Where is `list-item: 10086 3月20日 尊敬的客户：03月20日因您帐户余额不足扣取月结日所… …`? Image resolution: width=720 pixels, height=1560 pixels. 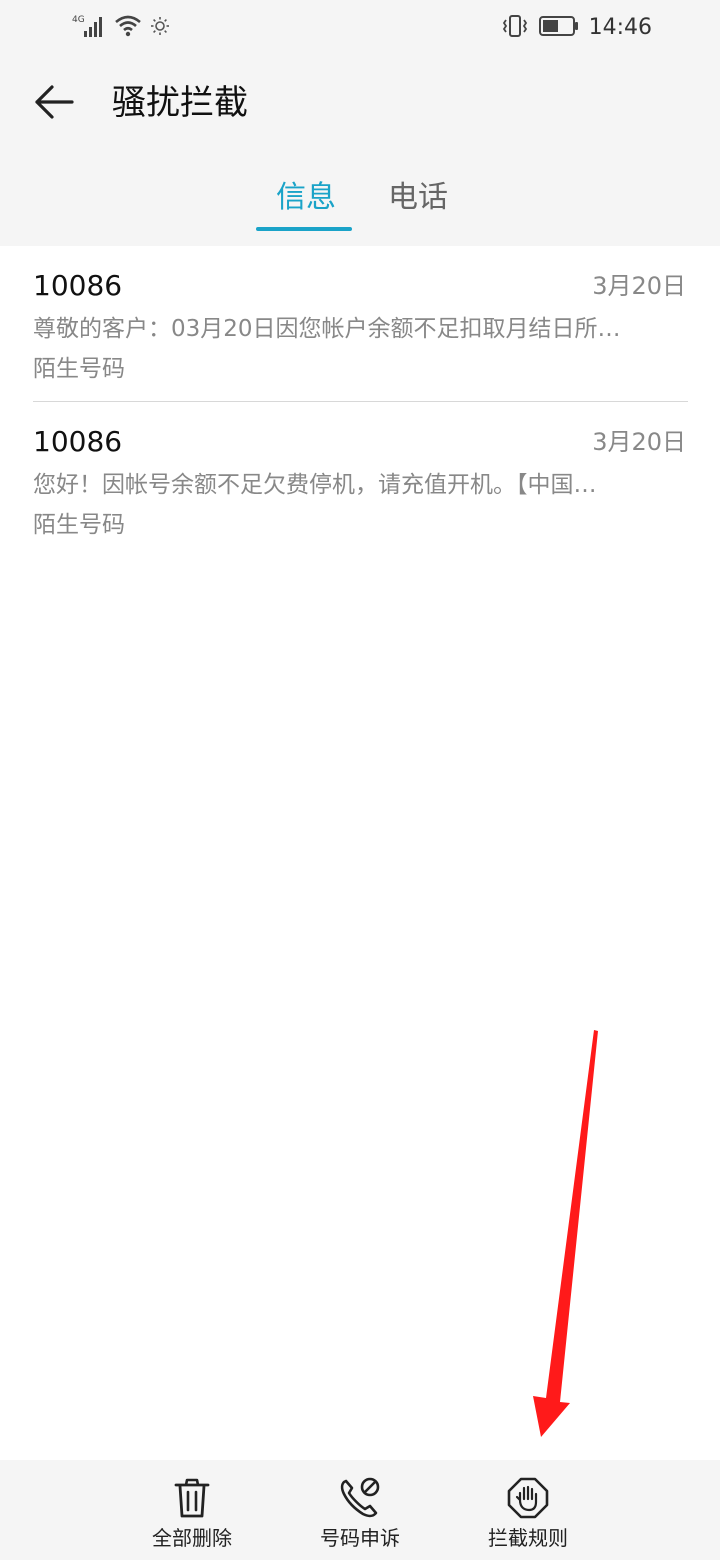
list-item: 10086 3月20日 尊敬的客户：03月20日因您帐户余额不足扣取月结日所… … is located at coordinates (360, 324).